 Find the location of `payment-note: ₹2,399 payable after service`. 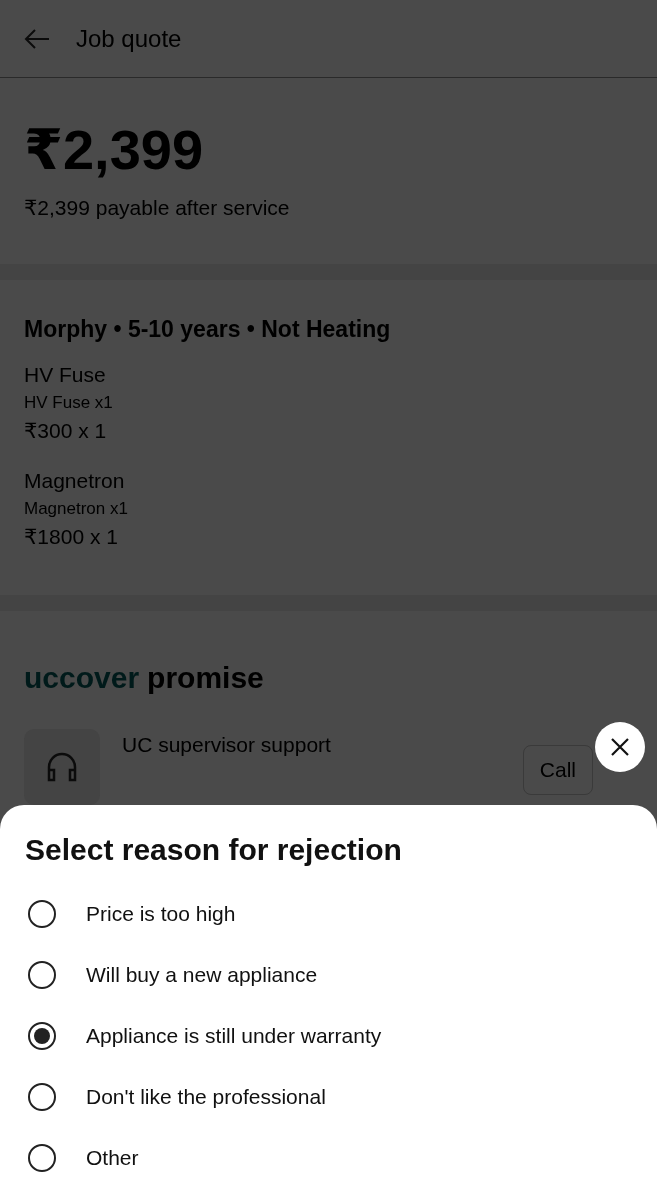

payment-note: ₹2,399 payable after service is located at coordinates (157, 208).